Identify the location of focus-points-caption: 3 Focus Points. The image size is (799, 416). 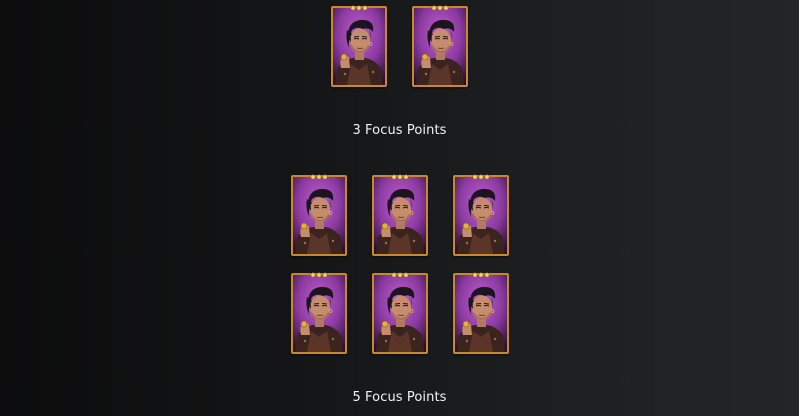
(399, 130).